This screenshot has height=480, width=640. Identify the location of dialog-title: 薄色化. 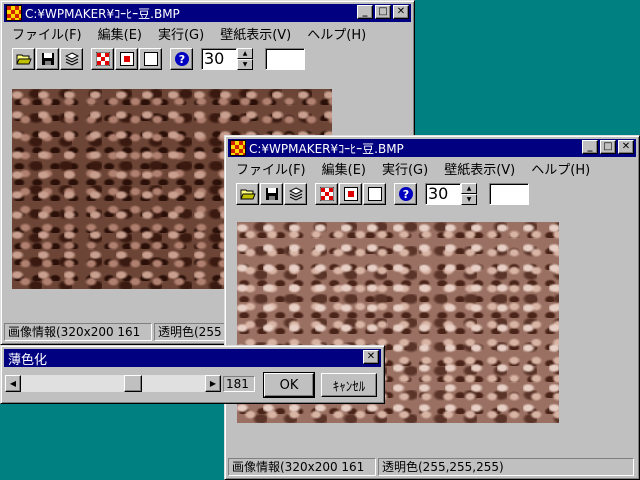
(28, 360).